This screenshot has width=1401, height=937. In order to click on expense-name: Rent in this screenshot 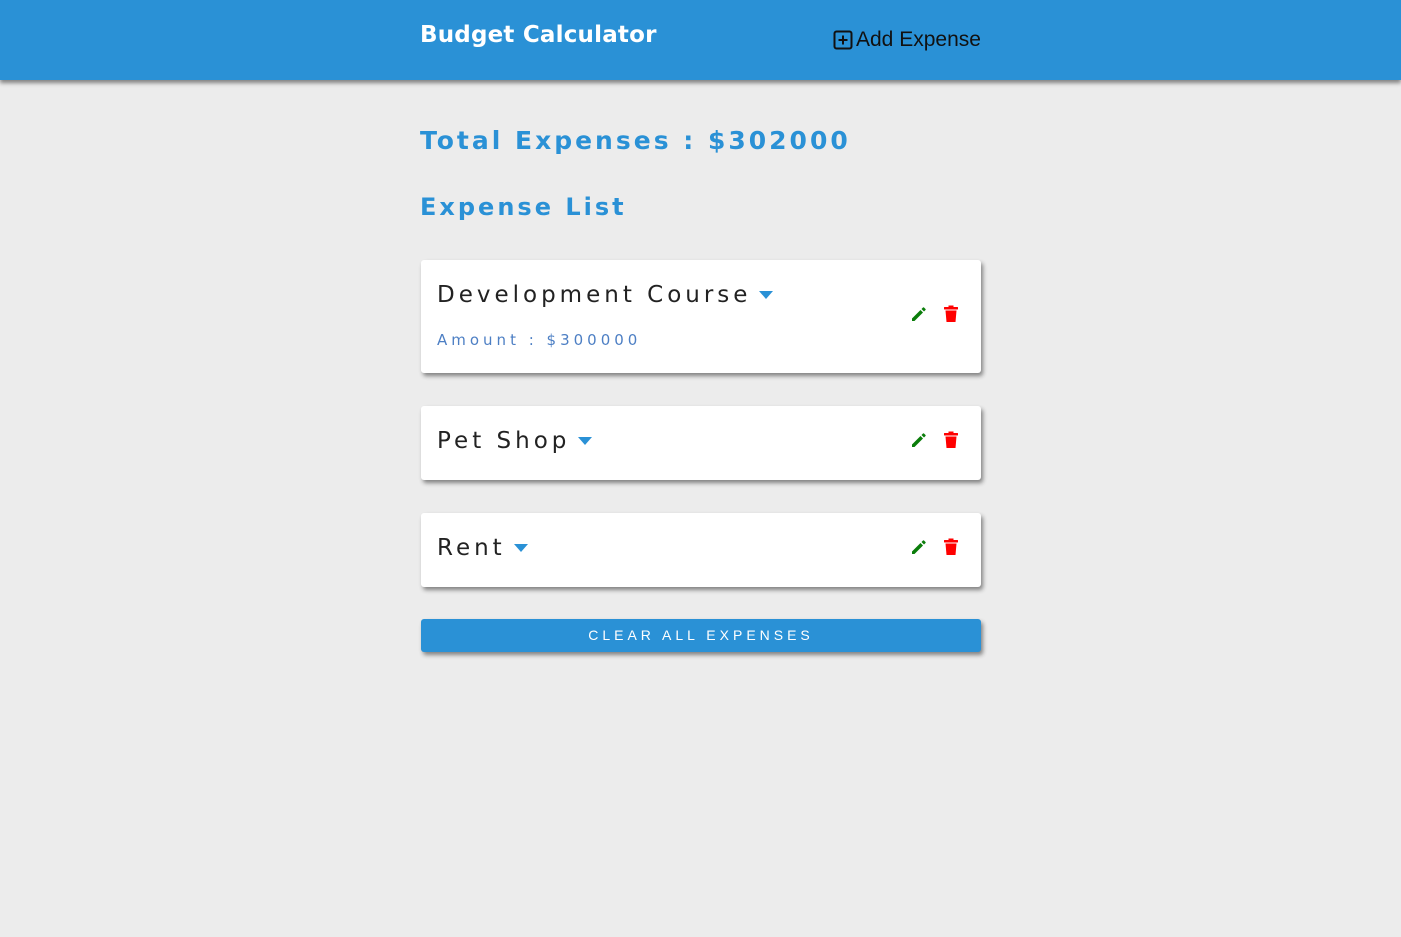, I will do `click(471, 548)`.